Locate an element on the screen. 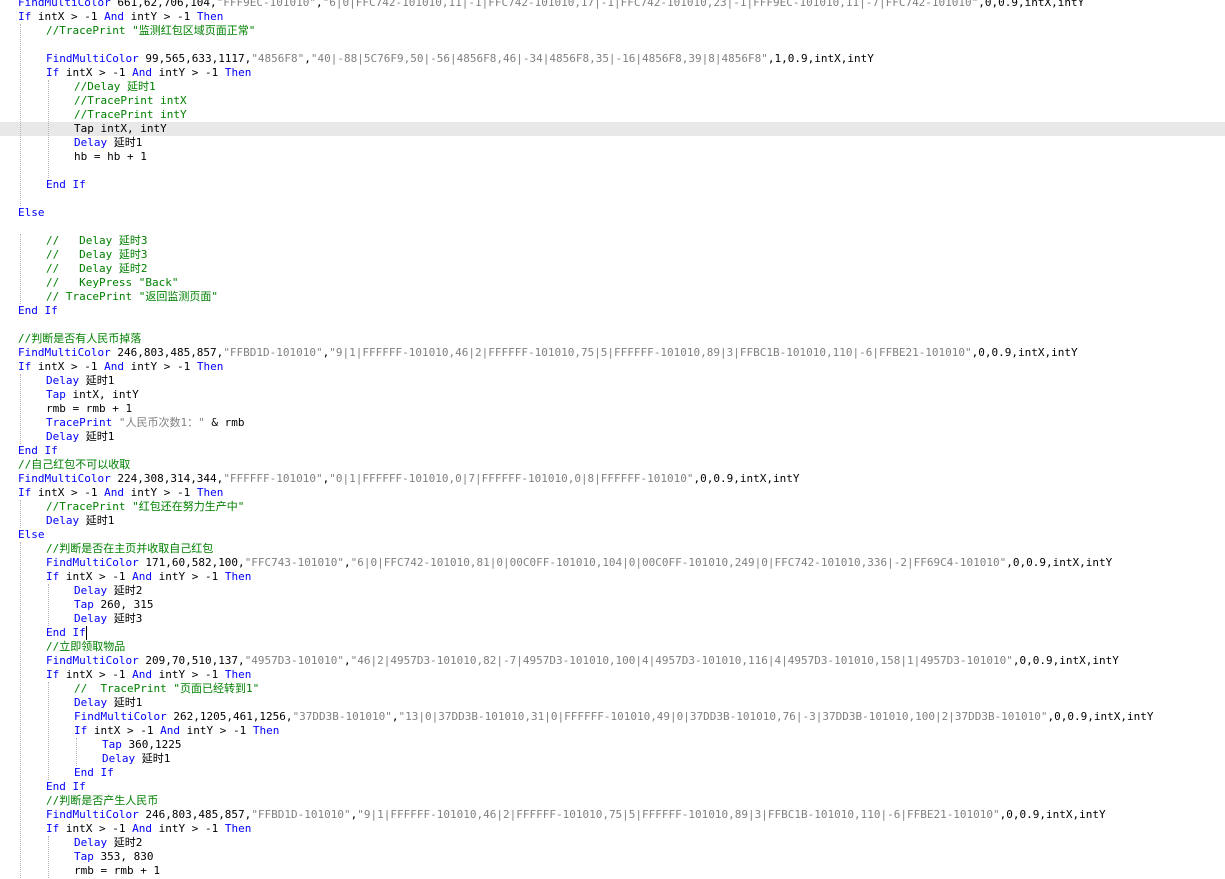 The height and width of the screenshot is (879, 1225). code-line: //TracePrint intY is located at coordinates (612, 115).